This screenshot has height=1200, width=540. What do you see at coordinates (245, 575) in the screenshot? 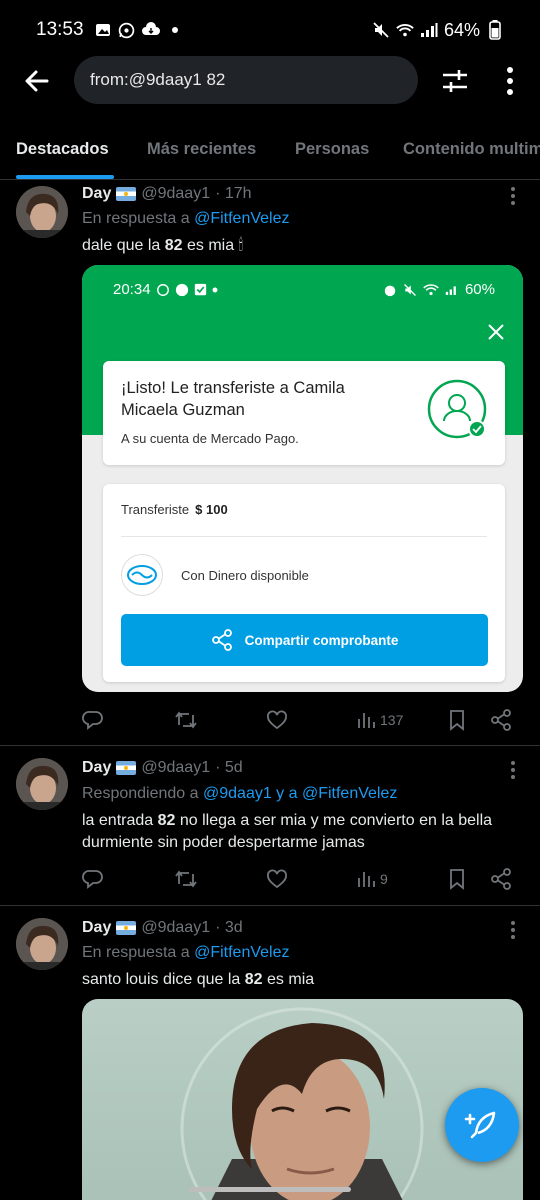
I see `payment-method: Con Dinero disponible` at bounding box center [245, 575].